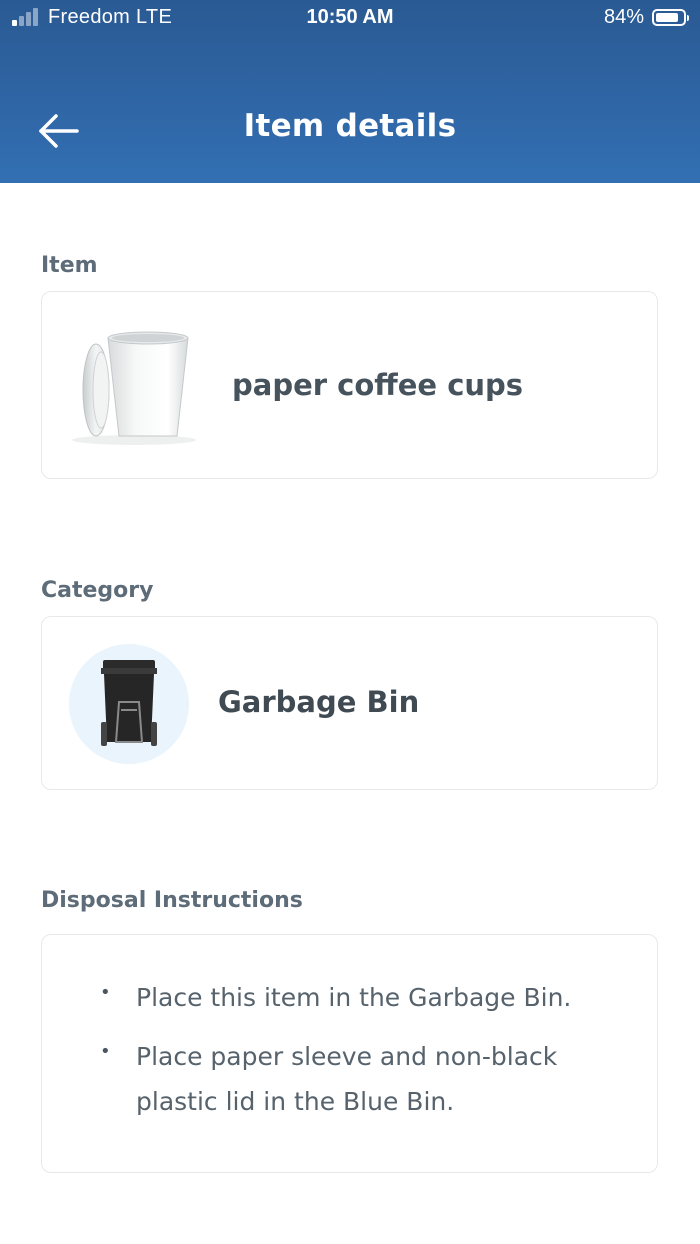 The image size is (700, 1244). I want to click on battery-level, so click(667, 17).